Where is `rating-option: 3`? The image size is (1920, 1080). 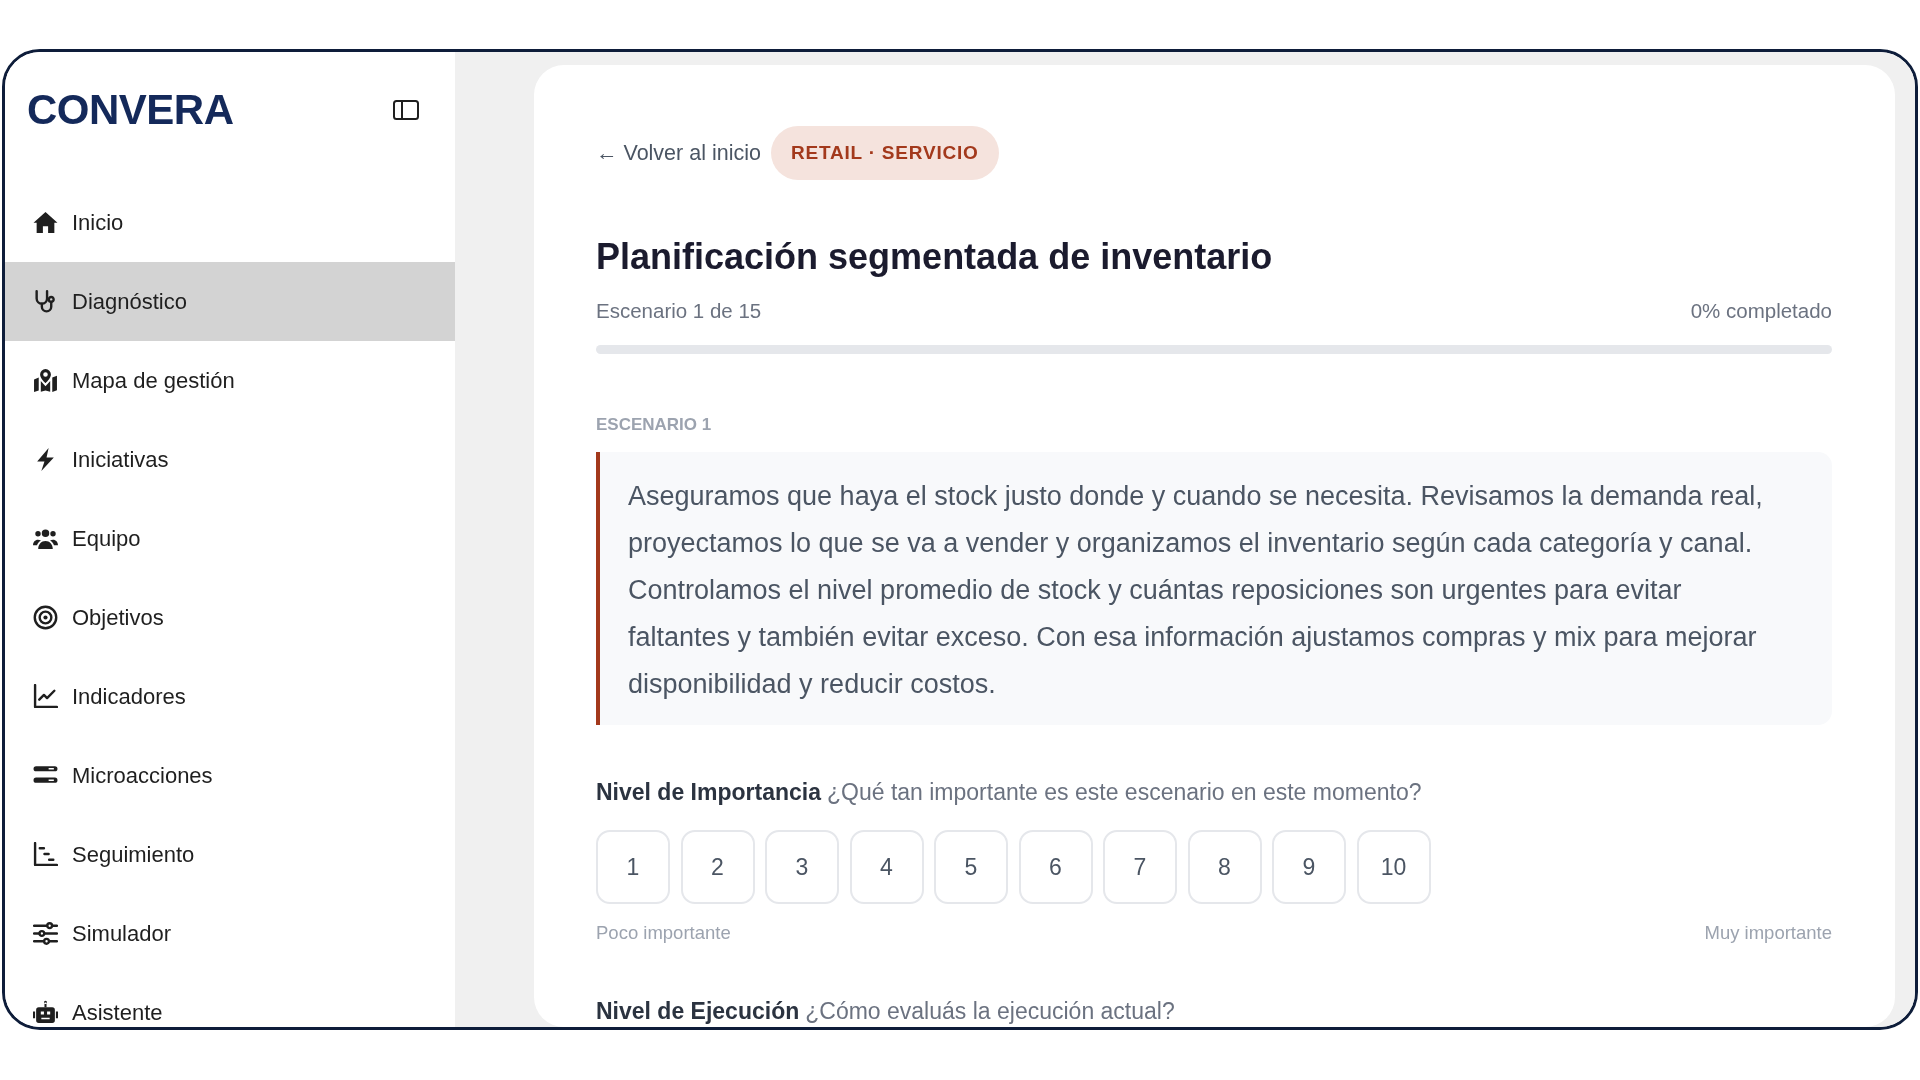 rating-option: 3 is located at coordinates (802, 867).